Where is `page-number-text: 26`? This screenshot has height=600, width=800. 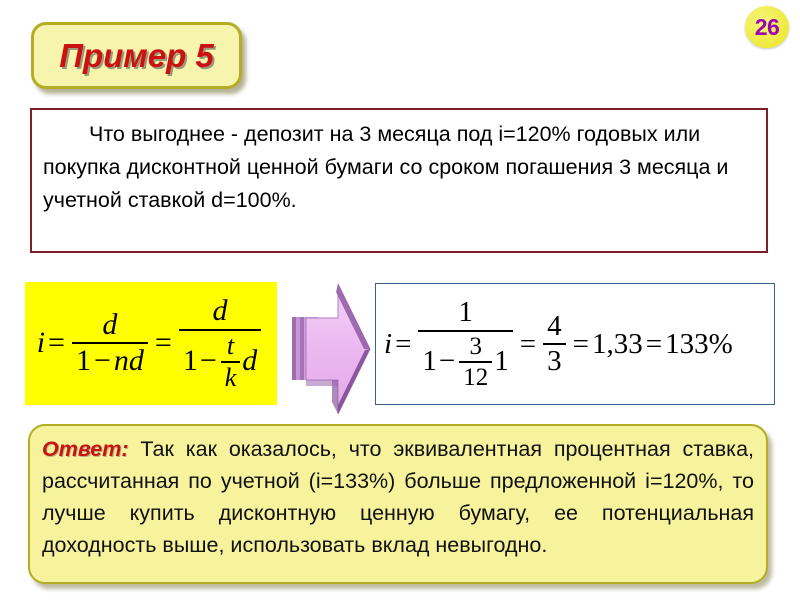
page-number-text: 26 is located at coordinates (767, 26).